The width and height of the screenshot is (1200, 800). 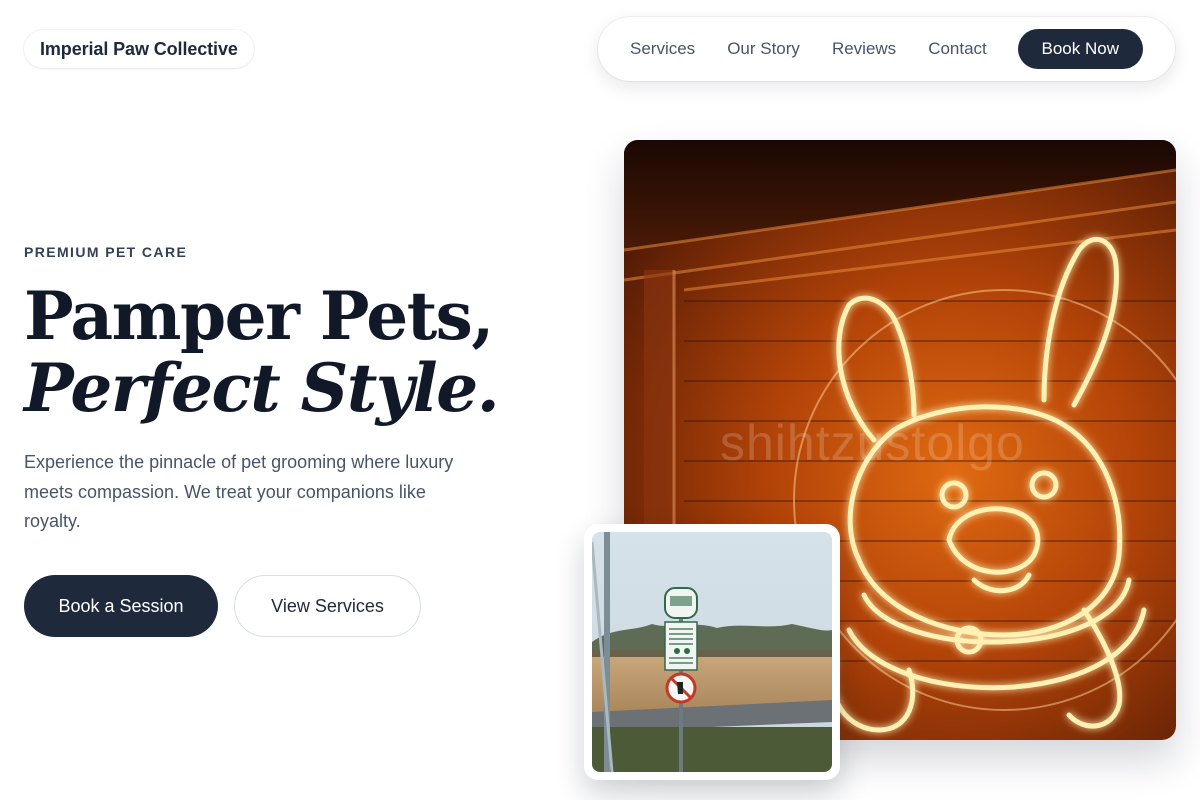 I want to click on headline-line-2: Perfect Style., so click(x=262, y=388).